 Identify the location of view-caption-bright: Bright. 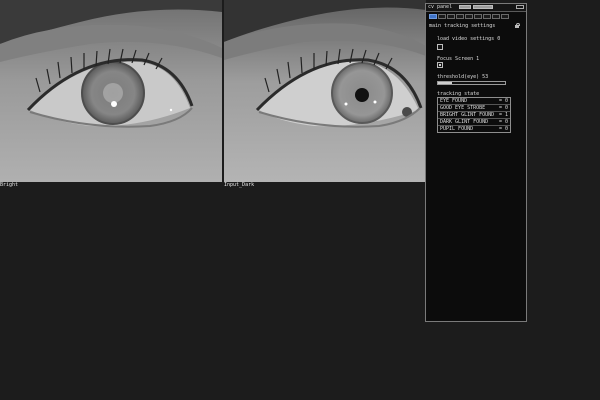
(9, 185).